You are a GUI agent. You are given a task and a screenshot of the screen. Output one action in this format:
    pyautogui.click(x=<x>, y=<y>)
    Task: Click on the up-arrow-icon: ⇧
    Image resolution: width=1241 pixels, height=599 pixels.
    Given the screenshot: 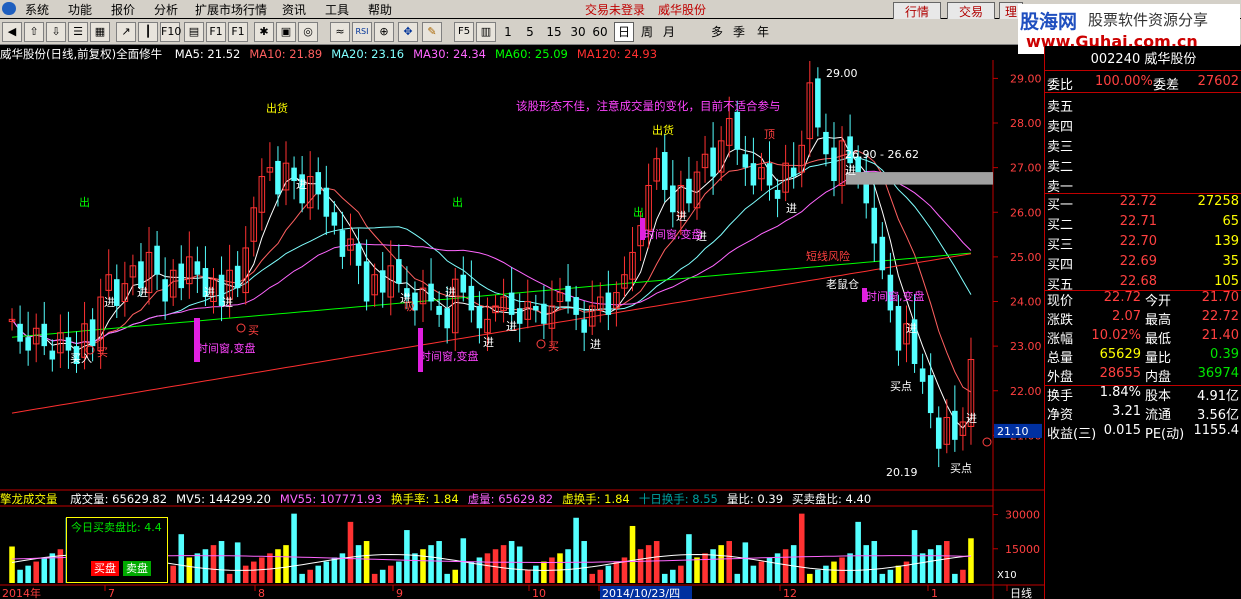 What is the action you would take?
    pyautogui.click(x=34, y=32)
    